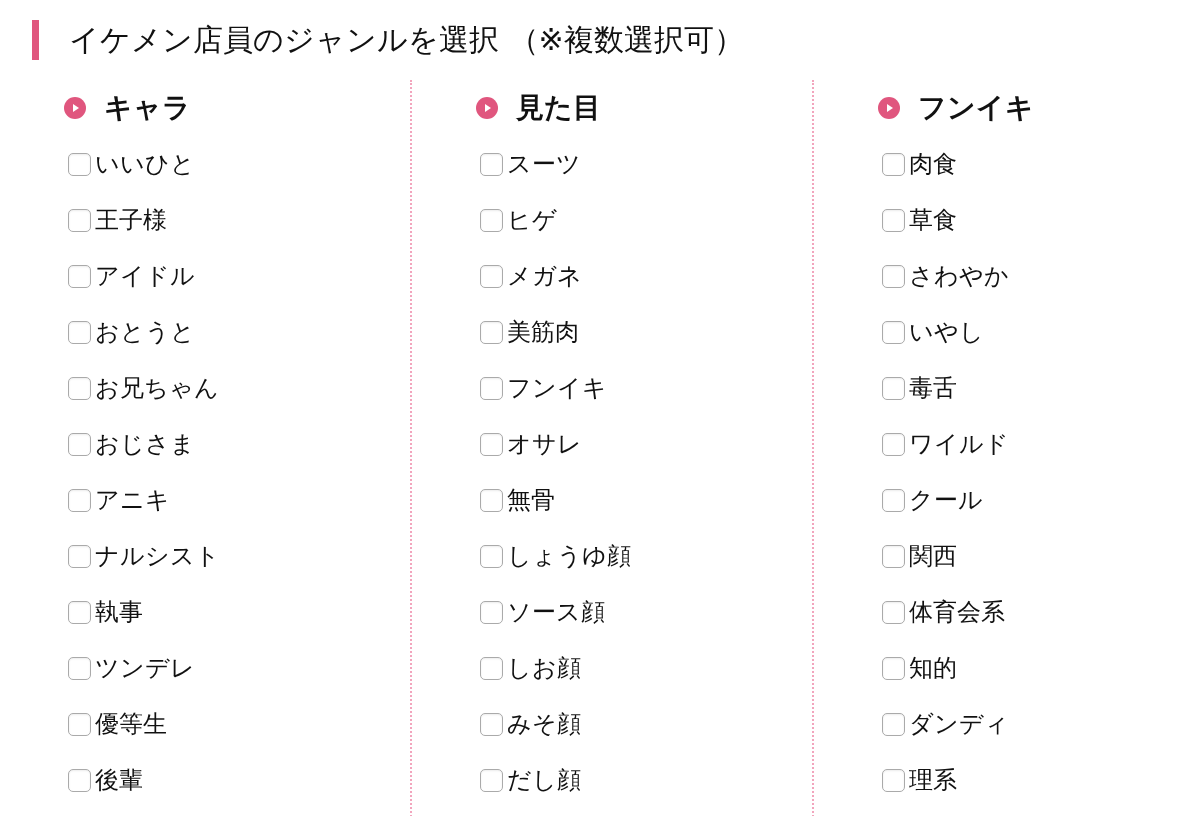 Image resolution: width=1196 pixels, height=816 pixels. What do you see at coordinates (544, 444) in the screenshot?
I see `option-label: オサレ` at bounding box center [544, 444].